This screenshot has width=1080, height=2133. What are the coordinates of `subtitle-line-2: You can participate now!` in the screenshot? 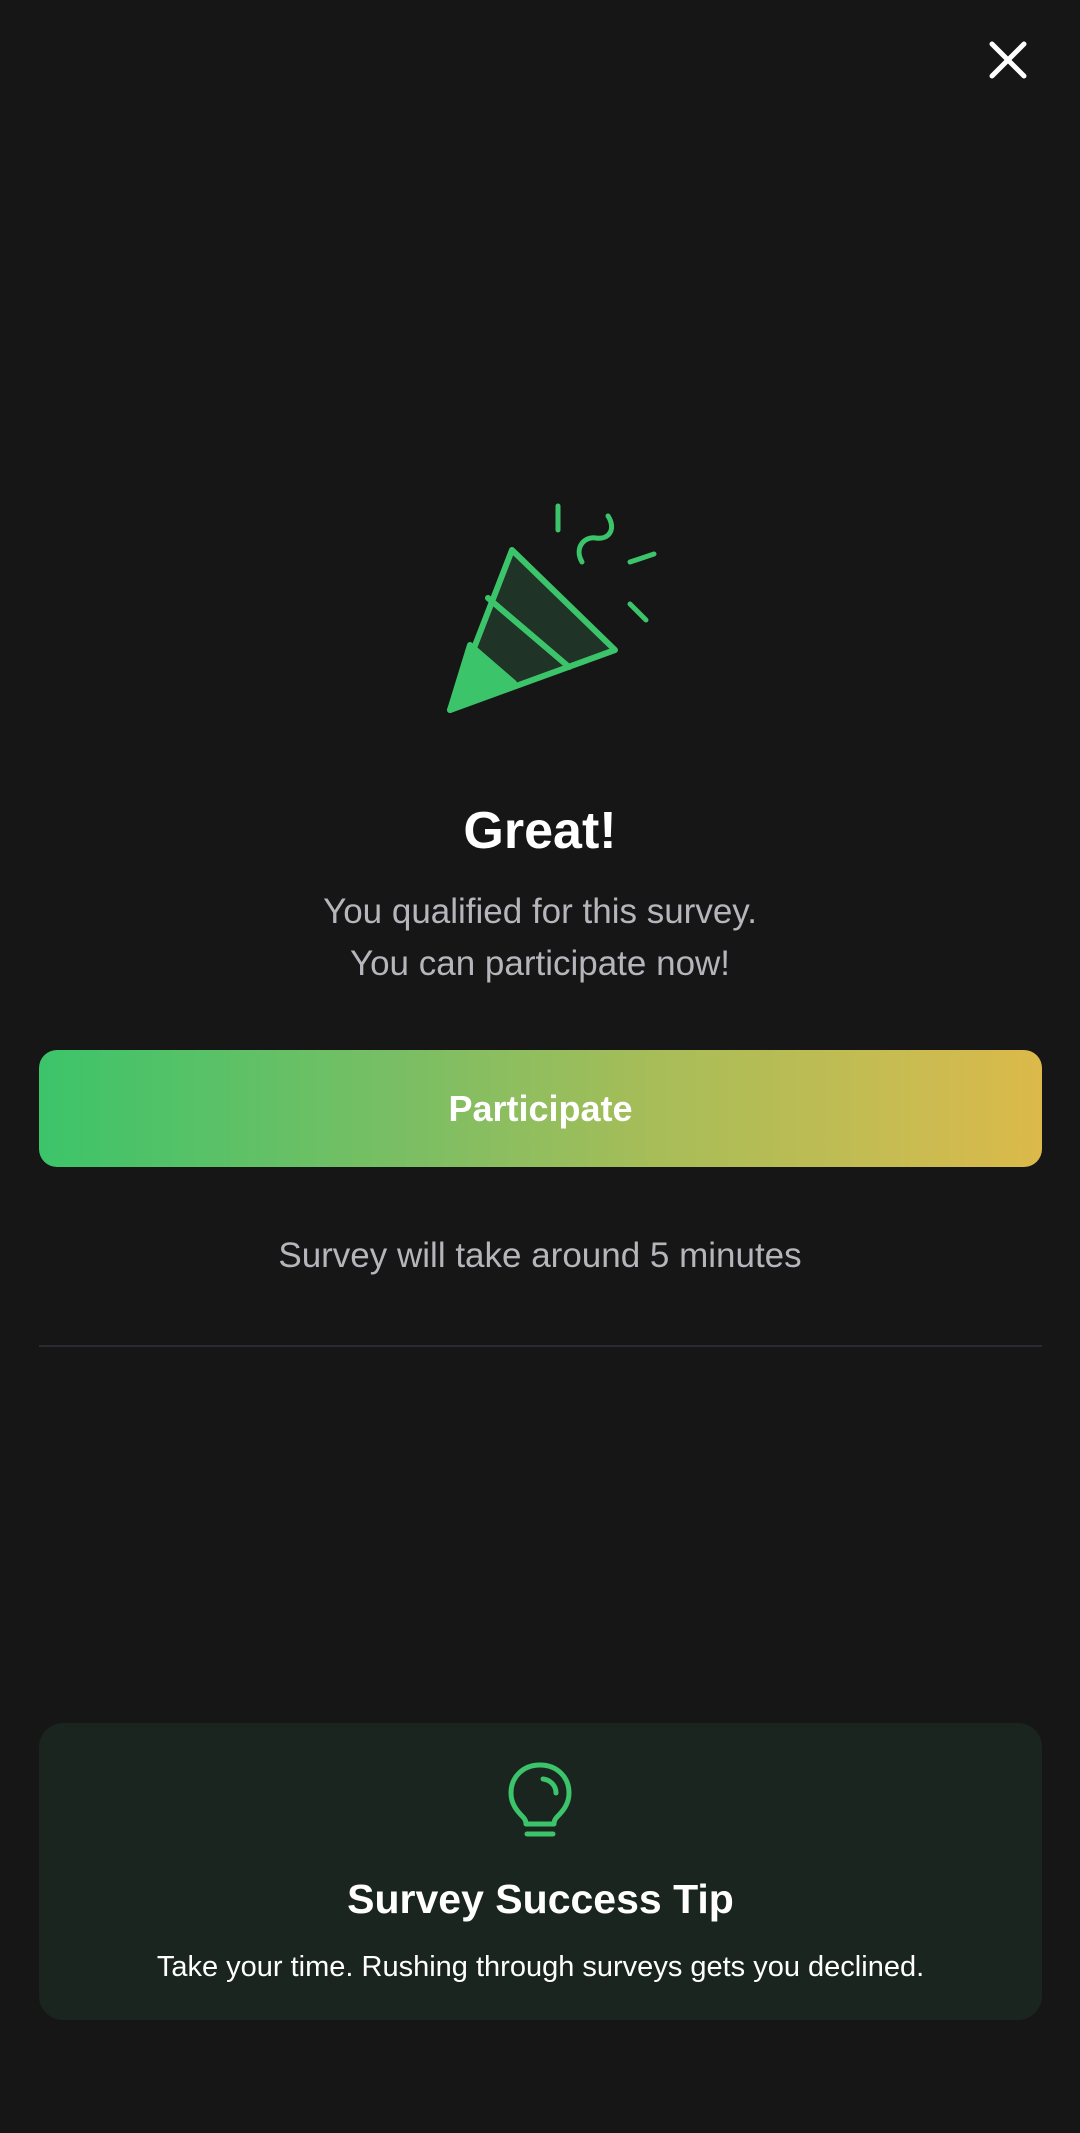 It's located at (540, 963).